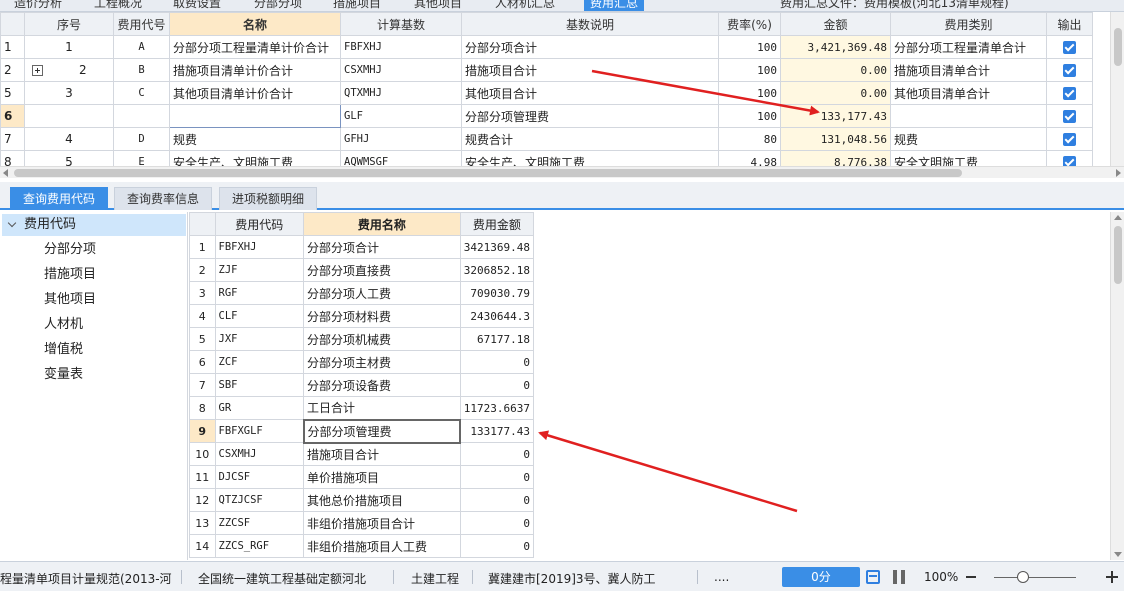 The width and height of the screenshot is (1124, 591). I want to click on fee-row: 6 GLF 分部分项管理费 100 133,177.43, so click(546, 116).